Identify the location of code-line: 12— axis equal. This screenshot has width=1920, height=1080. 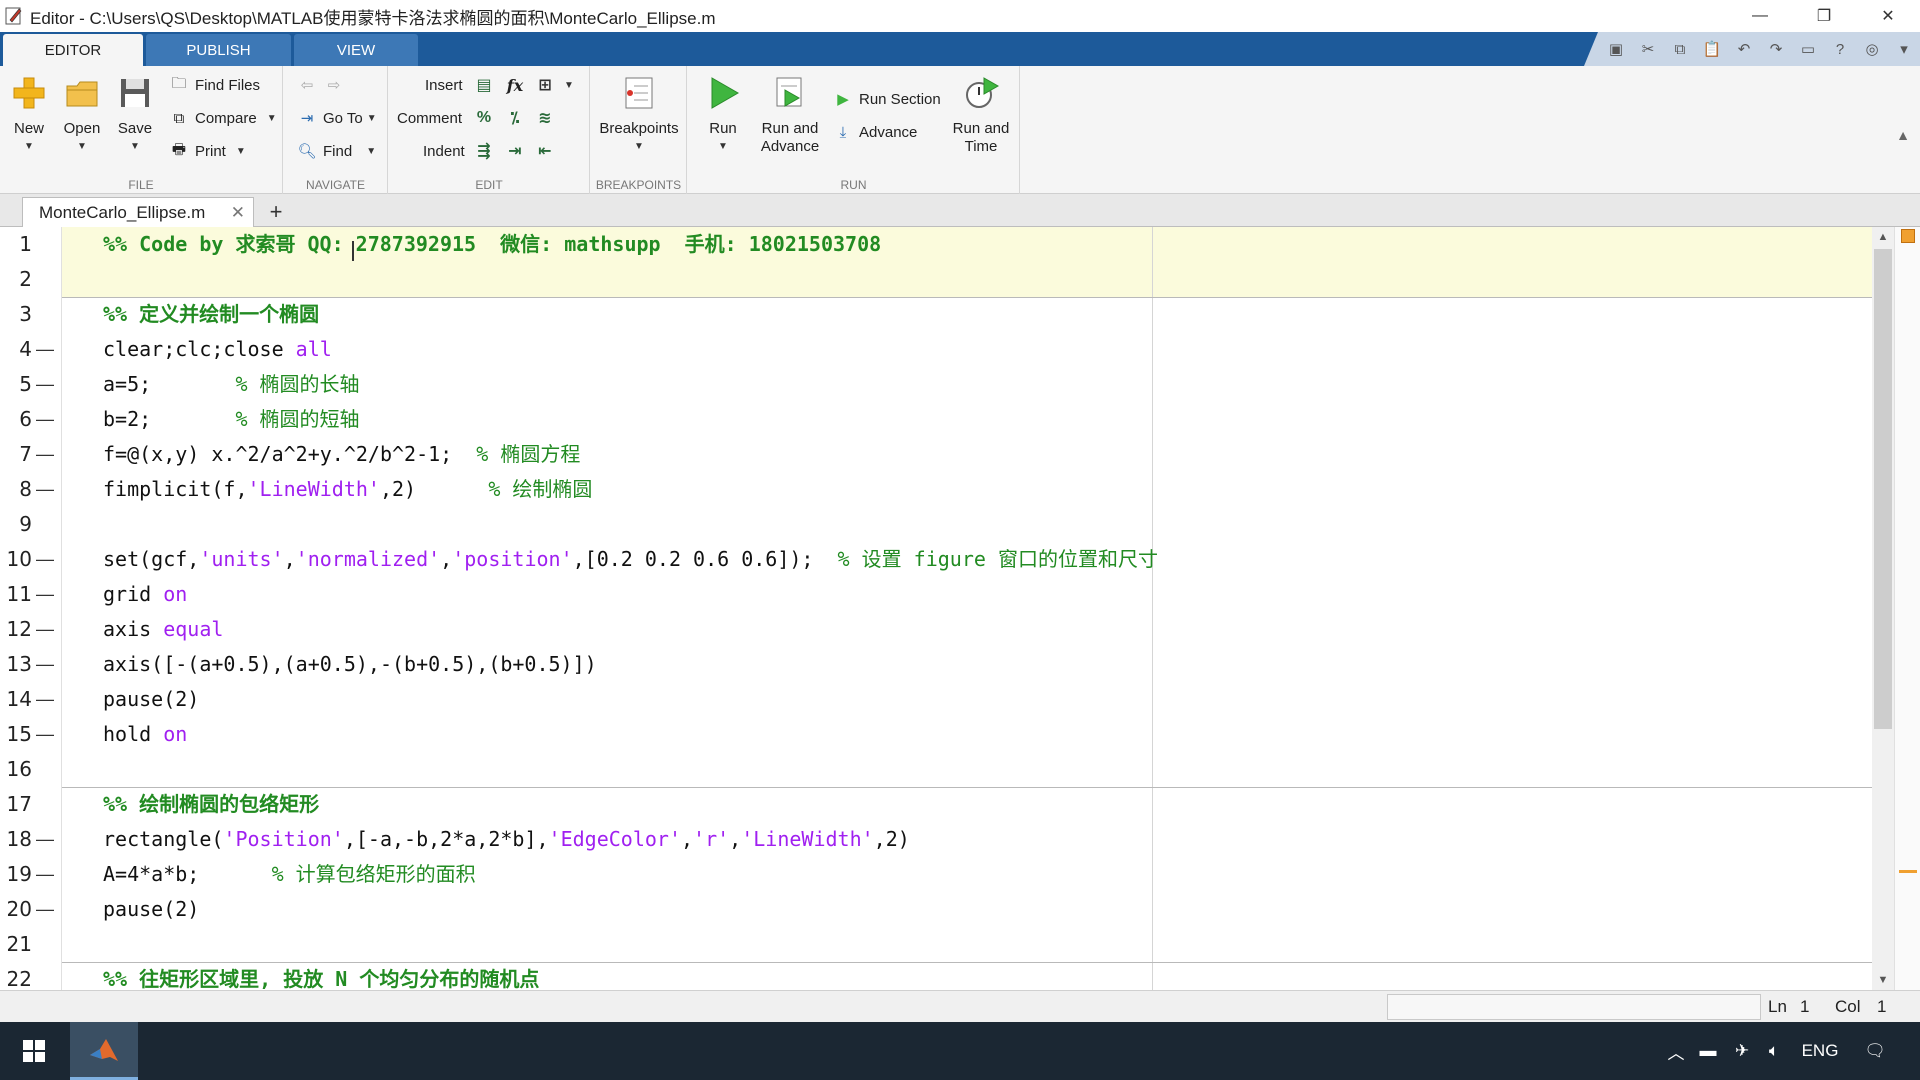
(937, 629).